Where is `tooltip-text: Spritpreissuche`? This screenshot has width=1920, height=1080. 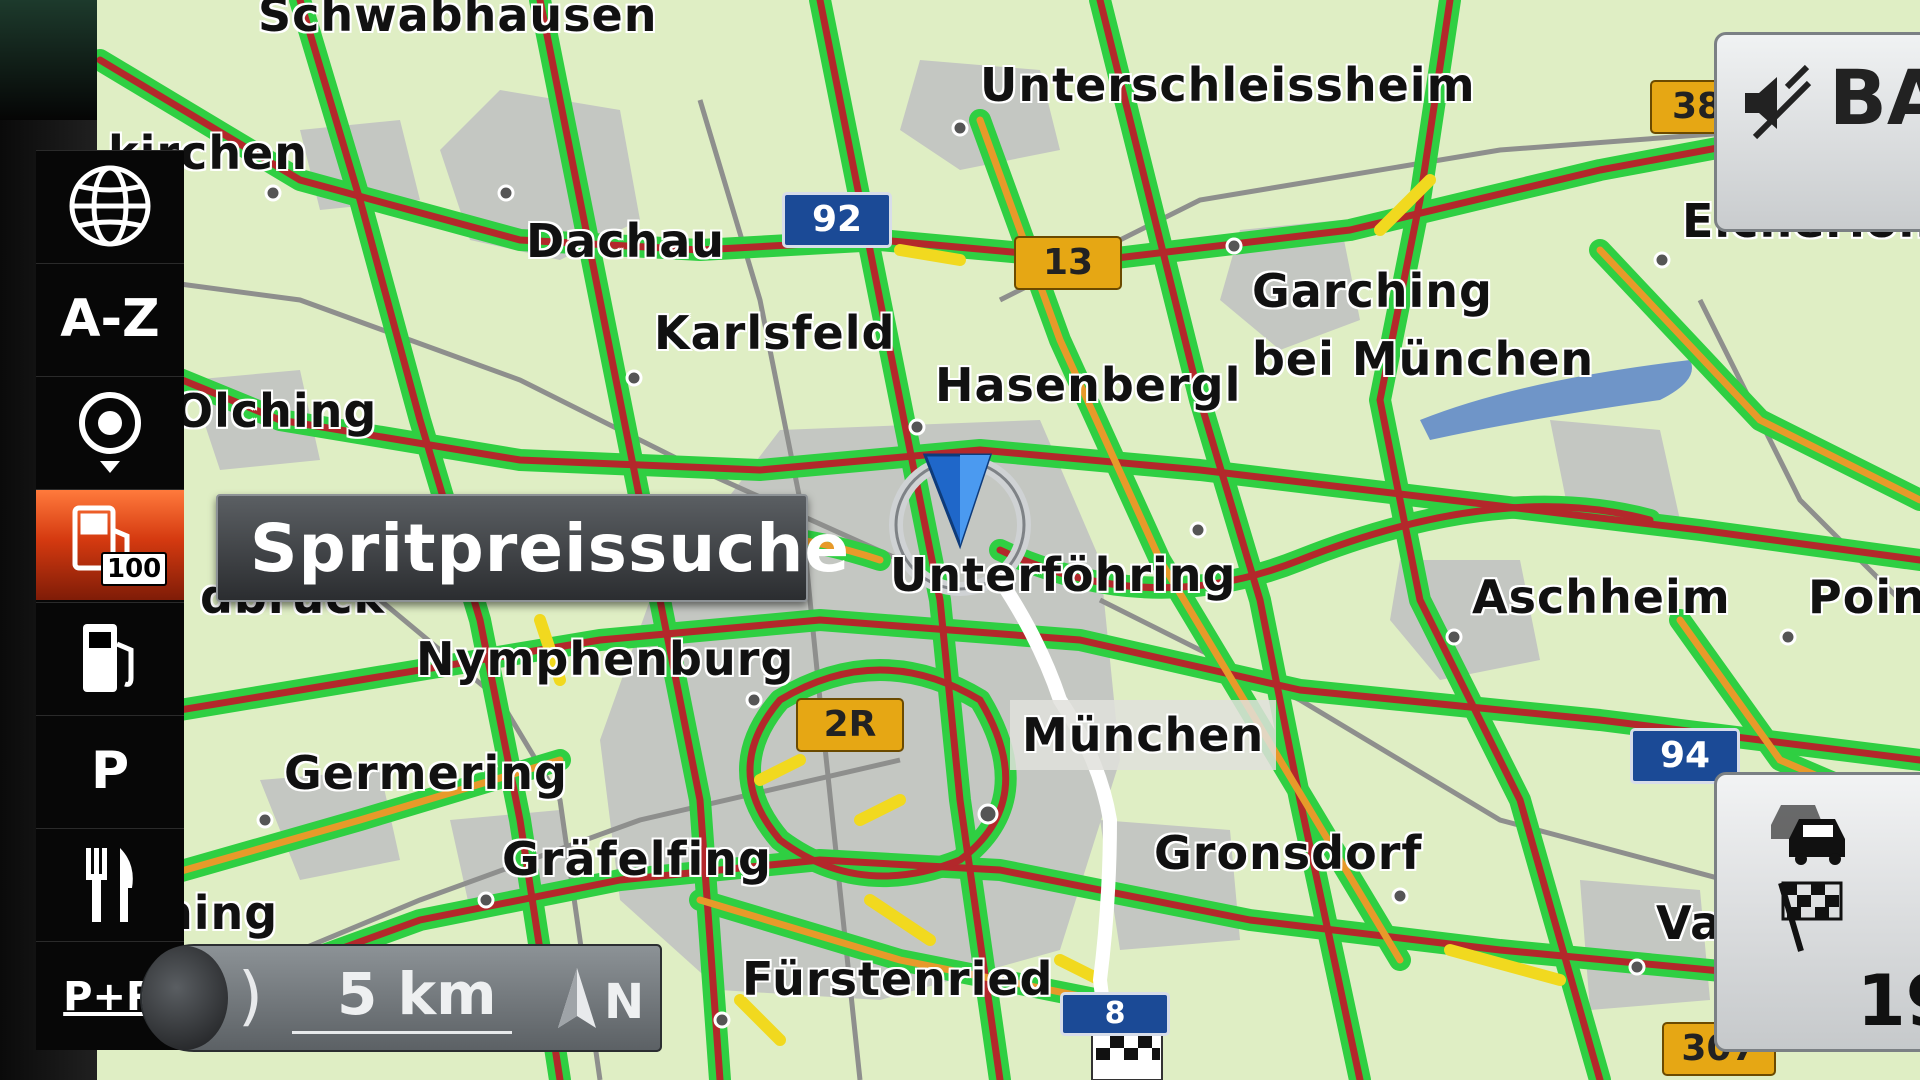 tooltip-text: Spritpreissuche is located at coordinates (550, 548).